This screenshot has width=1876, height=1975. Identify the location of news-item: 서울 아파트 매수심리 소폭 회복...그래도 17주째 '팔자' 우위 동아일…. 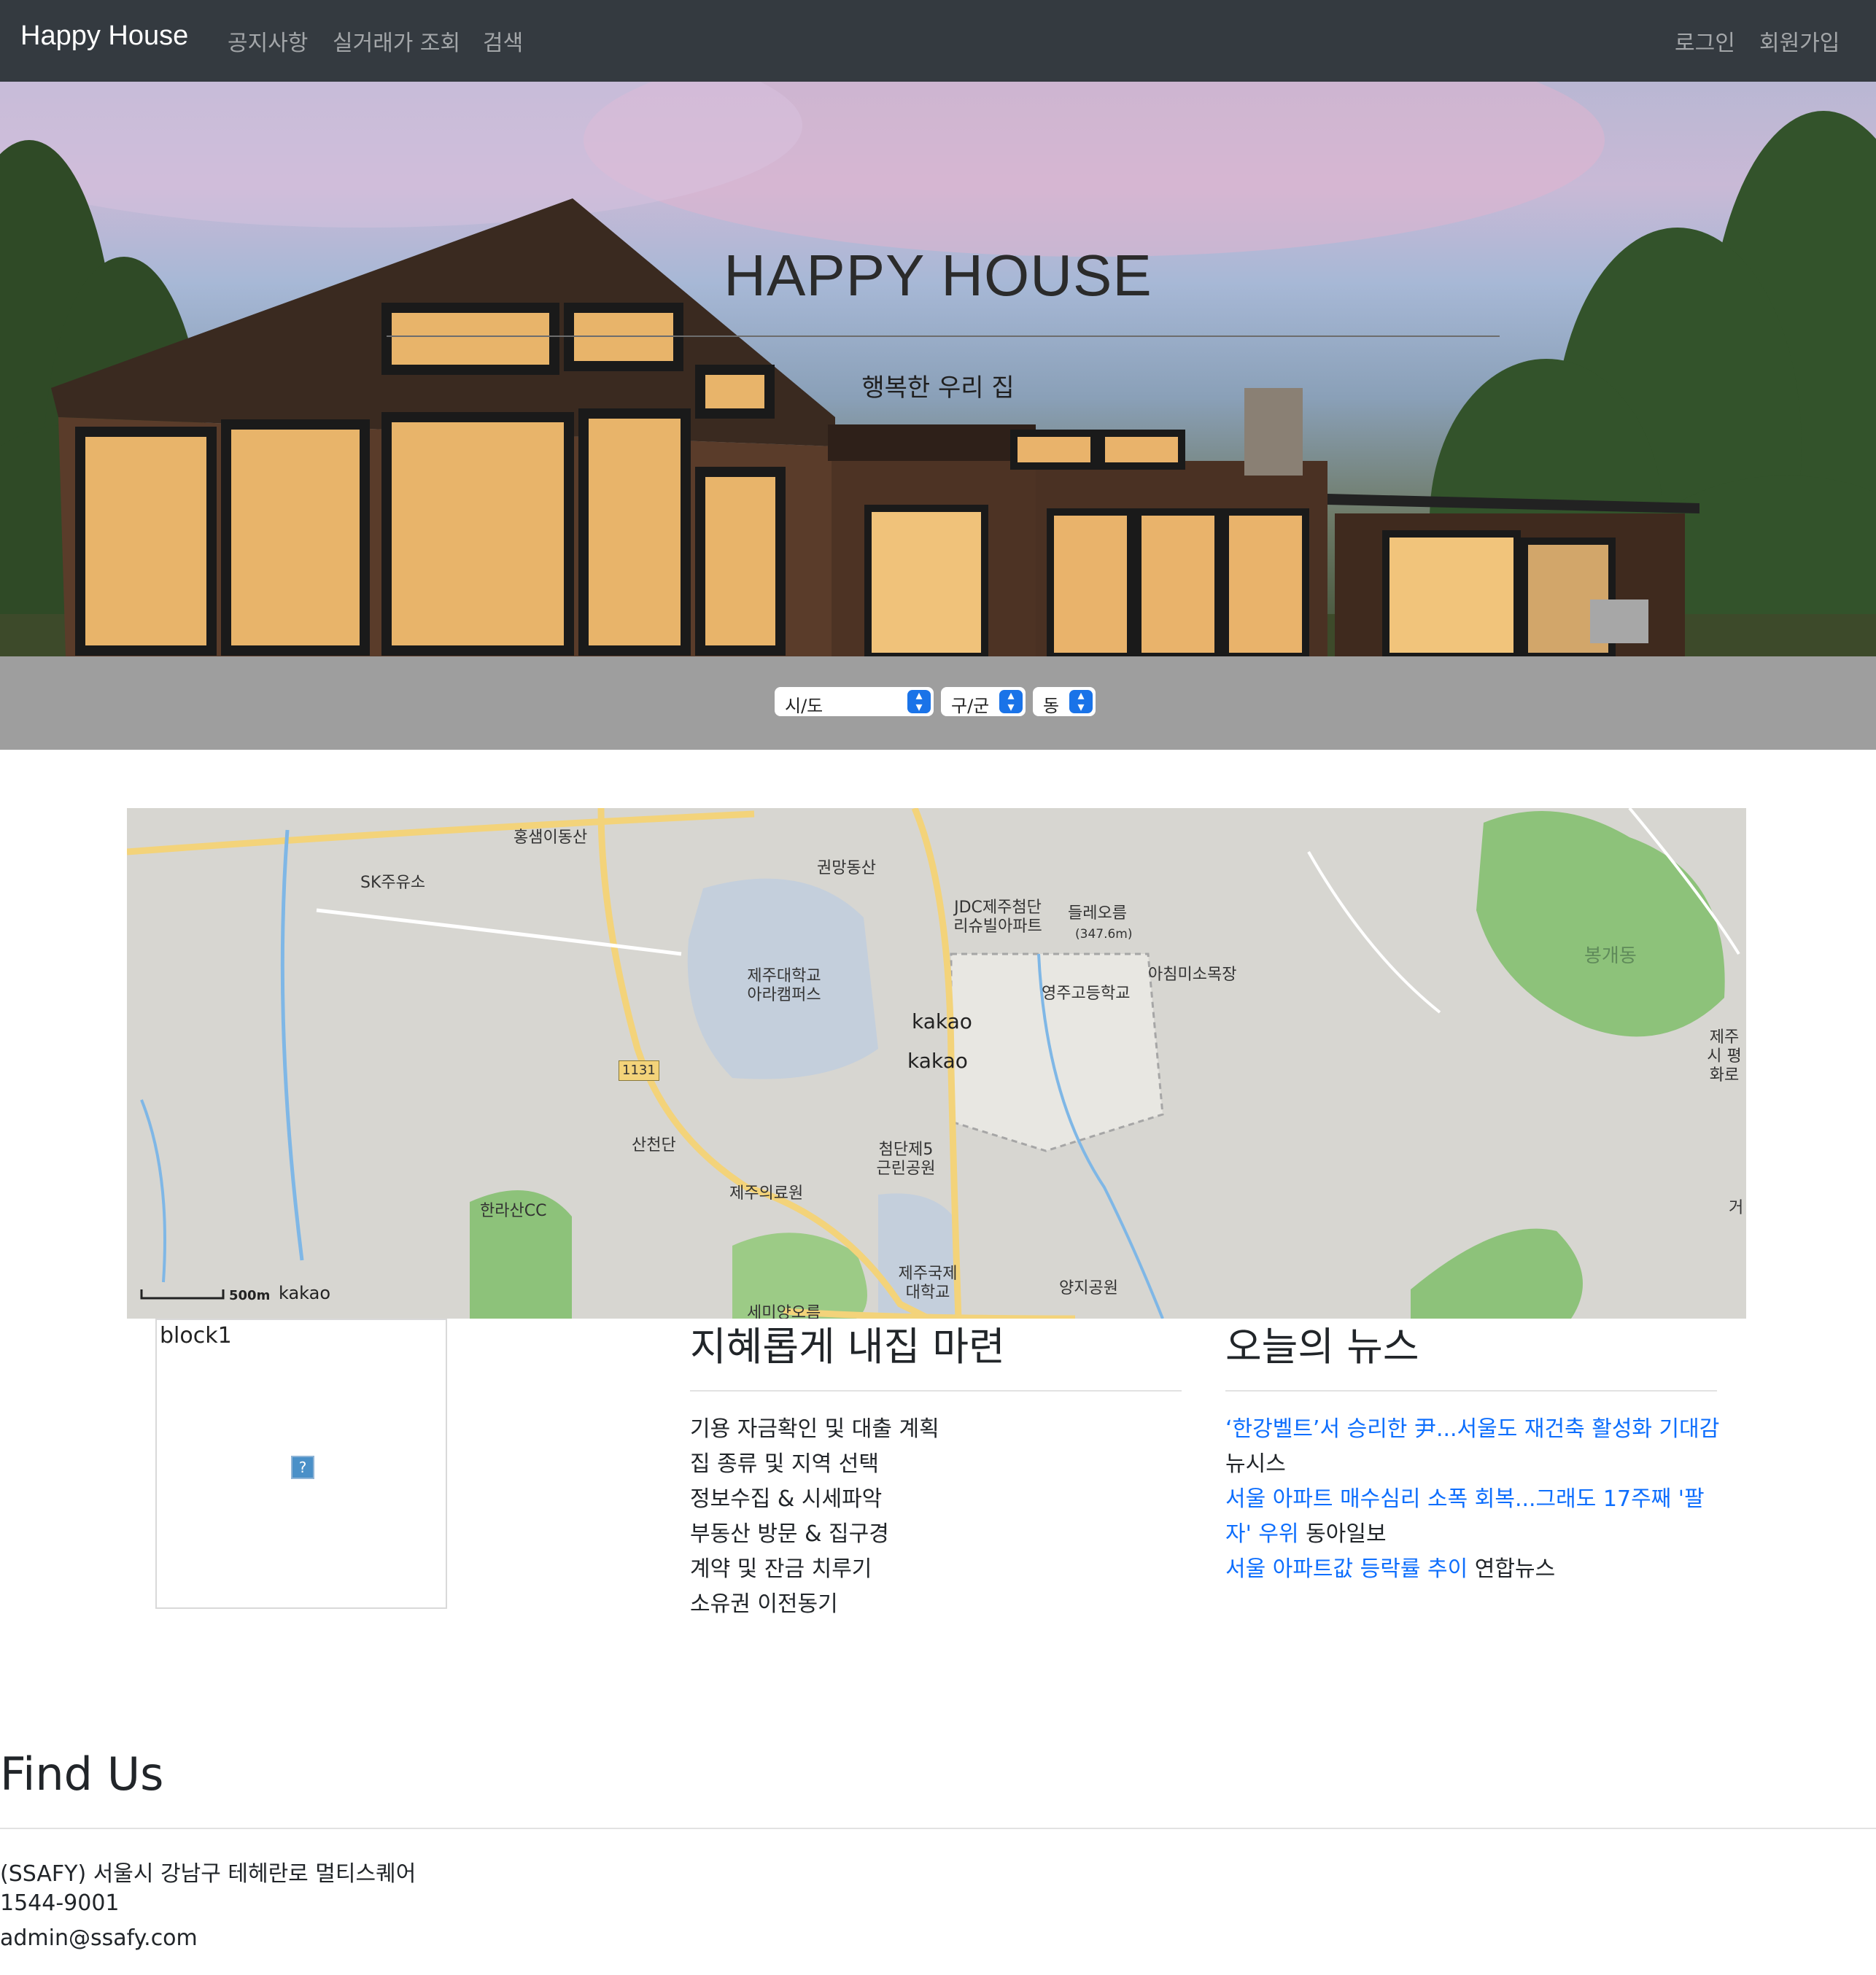
(1477, 1517).